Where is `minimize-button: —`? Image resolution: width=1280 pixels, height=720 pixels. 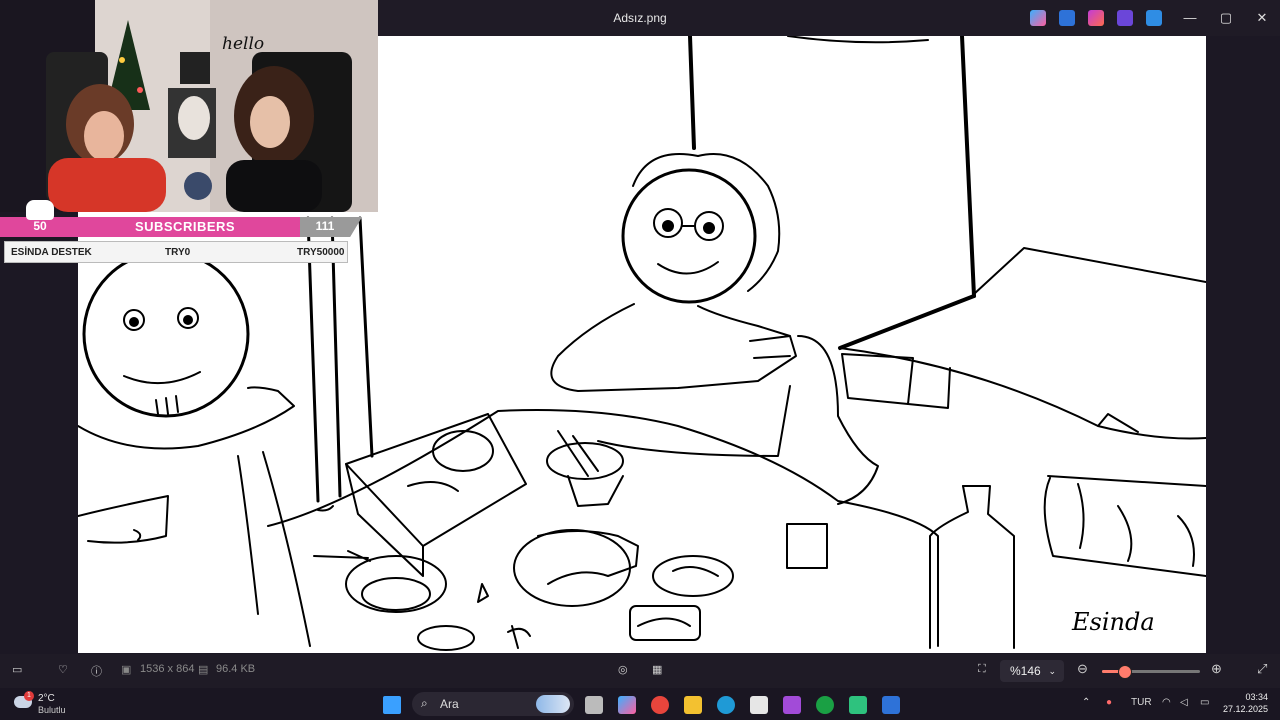
minimize-button: — is located at coordinates (1190, 18).